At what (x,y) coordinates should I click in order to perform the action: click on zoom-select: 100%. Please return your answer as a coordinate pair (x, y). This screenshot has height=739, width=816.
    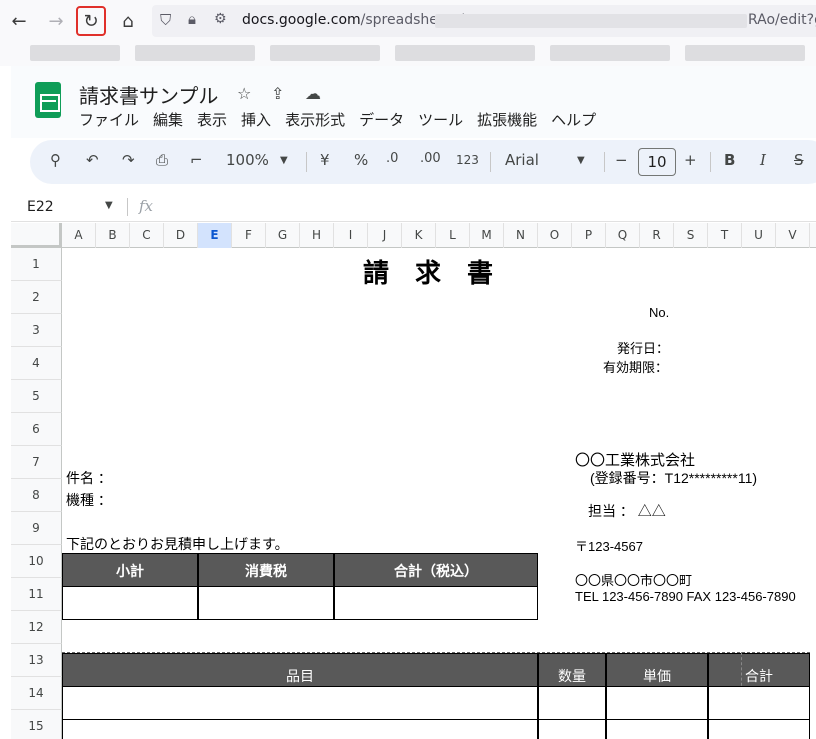
    Looking at the image, I should click on (247, 160).